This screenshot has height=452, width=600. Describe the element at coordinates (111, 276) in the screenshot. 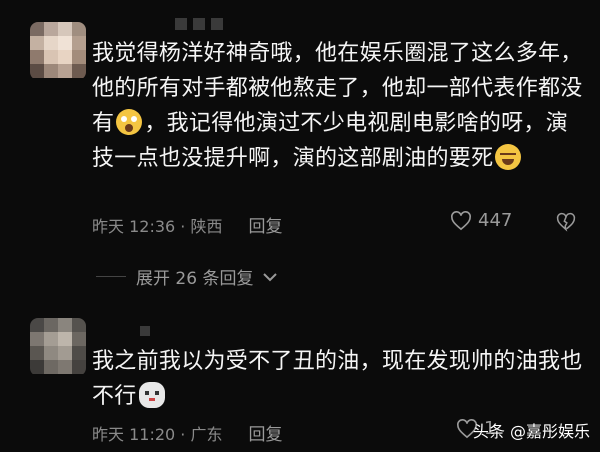

I see `divider-line` at that location.